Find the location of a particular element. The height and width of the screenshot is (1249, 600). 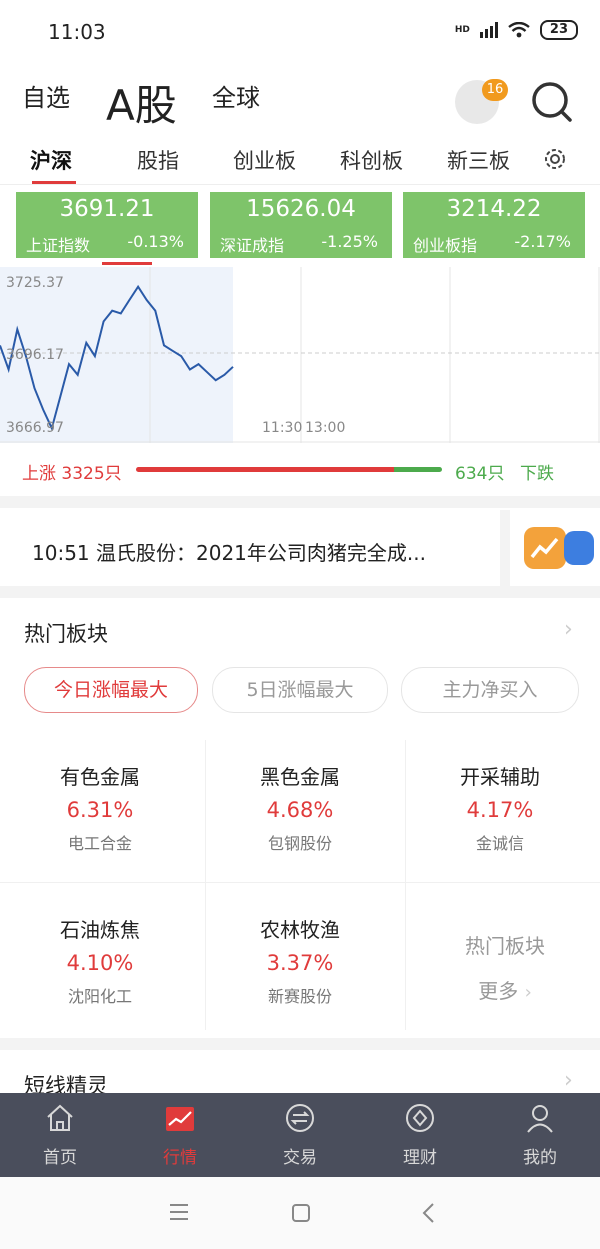

sector-name: 黑色金属 is located at coordinates (300, 777).